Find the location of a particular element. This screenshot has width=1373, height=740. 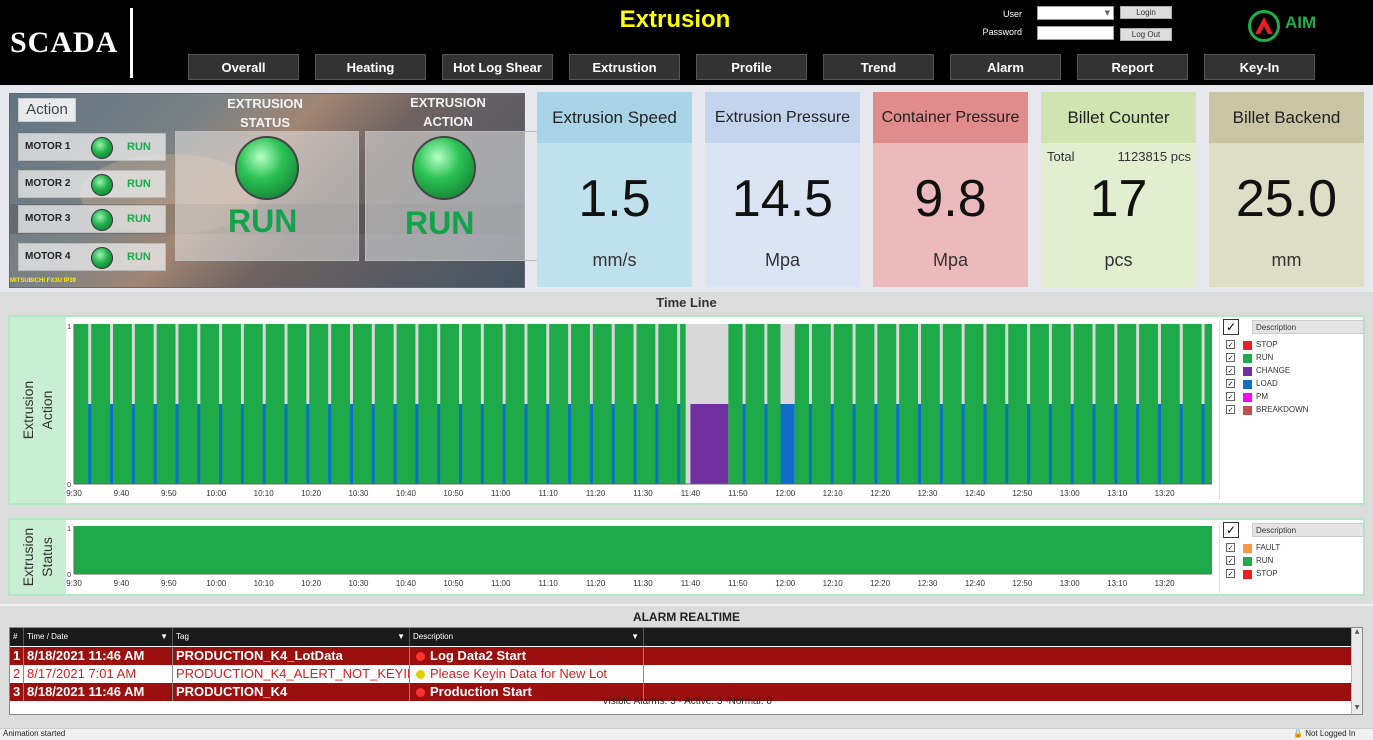

x-tick-label: 11:40 is located at coordinates (691, 493).